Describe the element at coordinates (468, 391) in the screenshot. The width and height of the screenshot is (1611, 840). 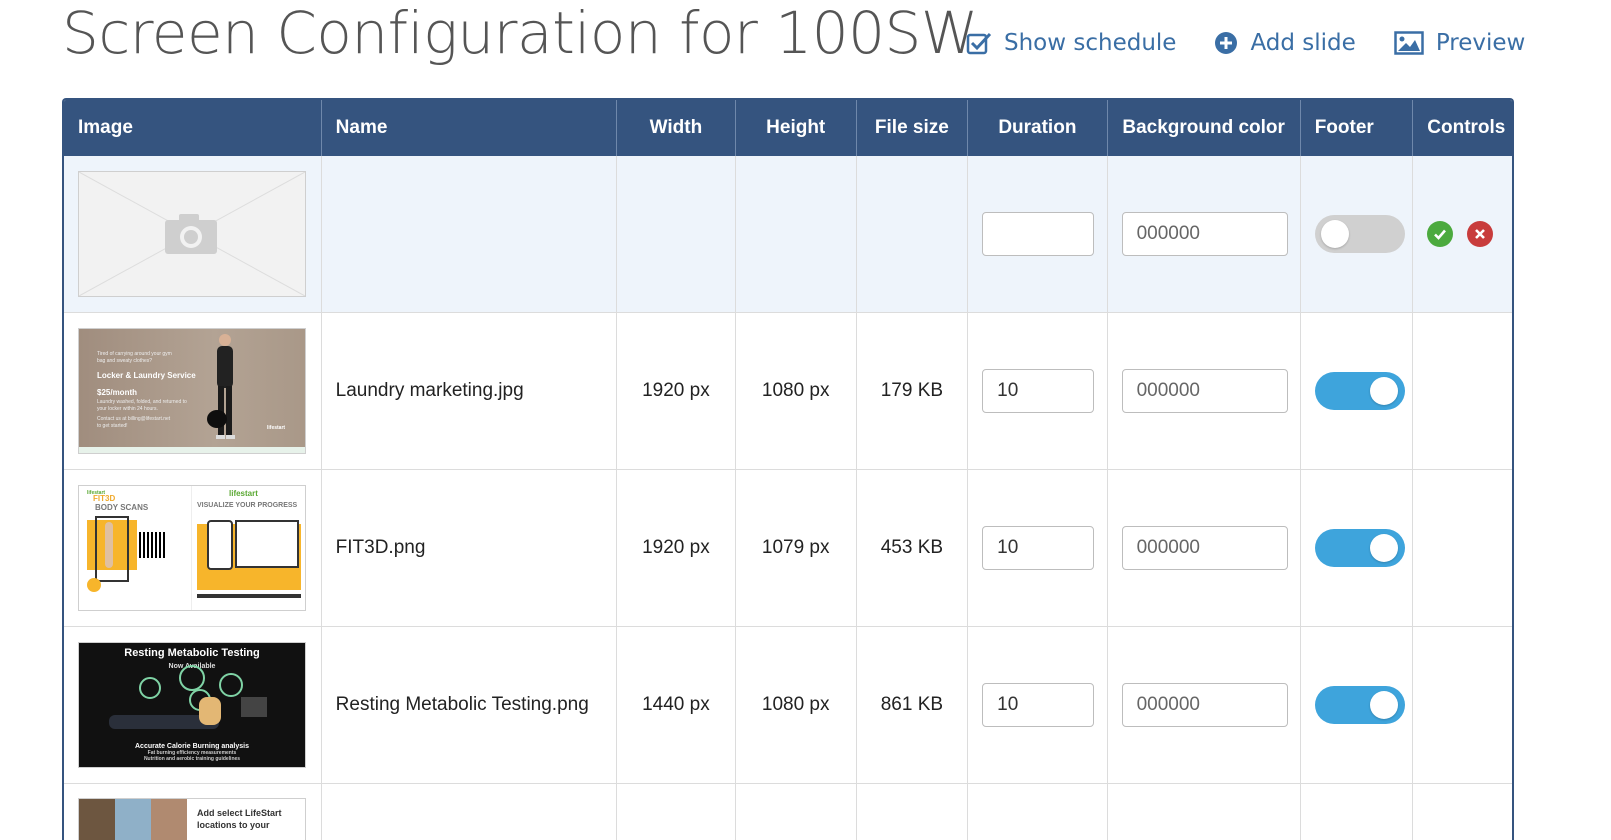
I see `name-cell: Laundry marketing.jpg` at that location.